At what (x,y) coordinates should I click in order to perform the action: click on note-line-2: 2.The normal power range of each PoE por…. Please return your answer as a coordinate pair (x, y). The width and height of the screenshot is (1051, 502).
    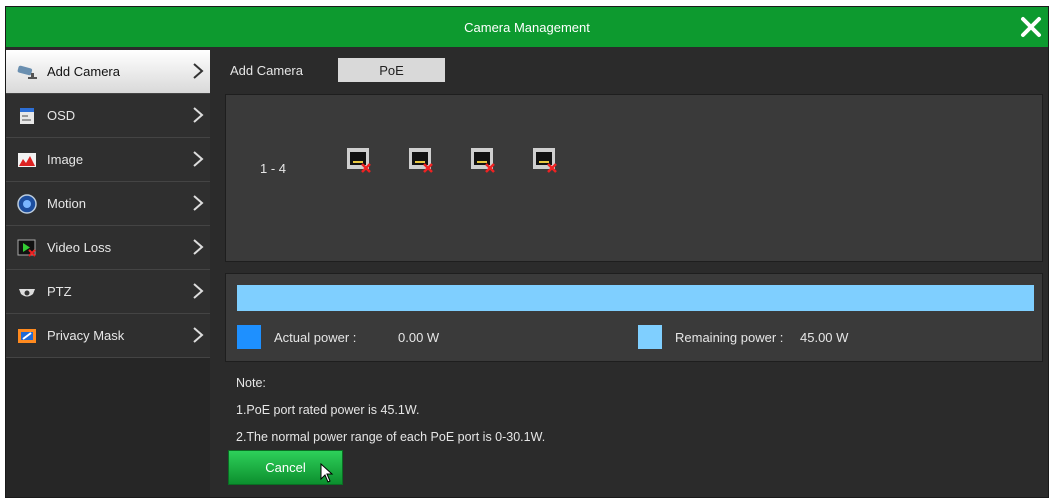
    Looking at the image, I should click on (391, 437).